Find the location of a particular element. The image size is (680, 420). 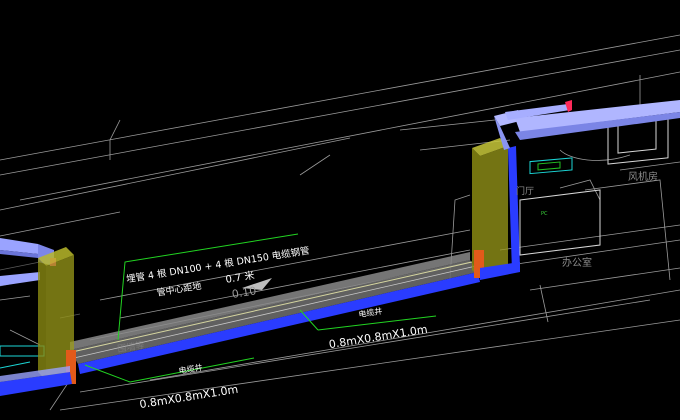

pipe-depth-value: 0.7 米 is located at coordinates (240, 276).